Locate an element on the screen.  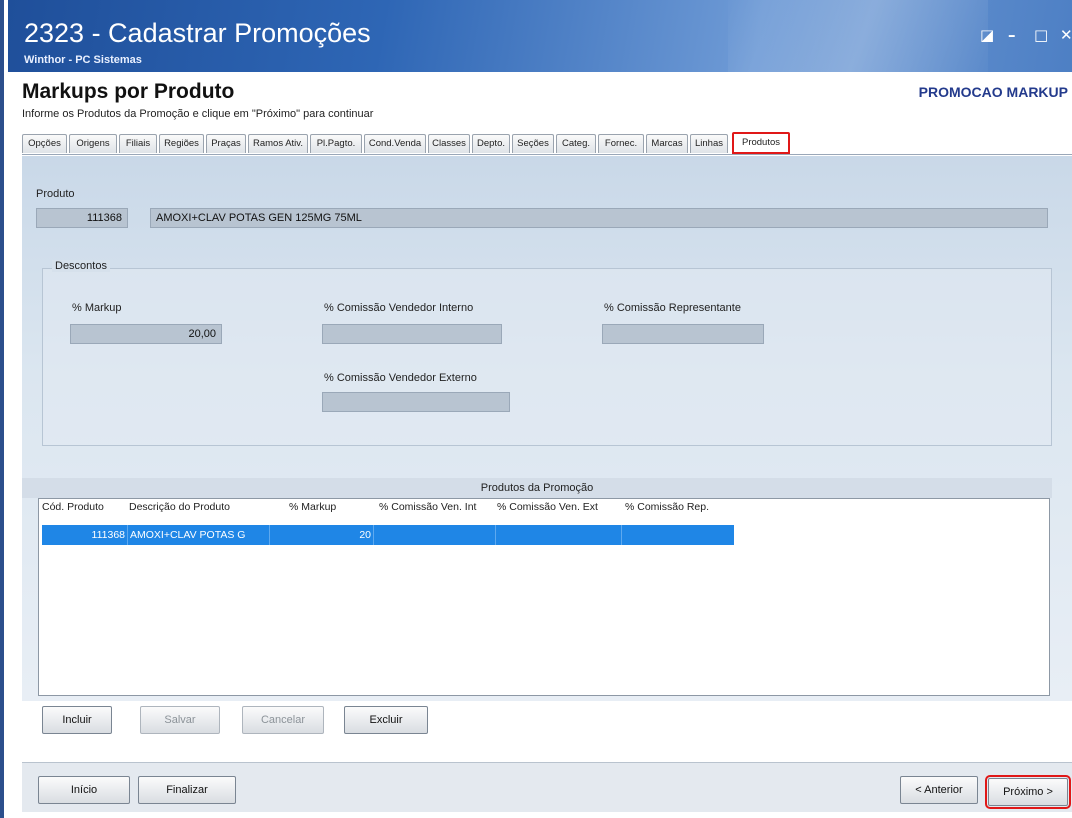
markup-input: 20,00 is located at coordinates (146, 334).